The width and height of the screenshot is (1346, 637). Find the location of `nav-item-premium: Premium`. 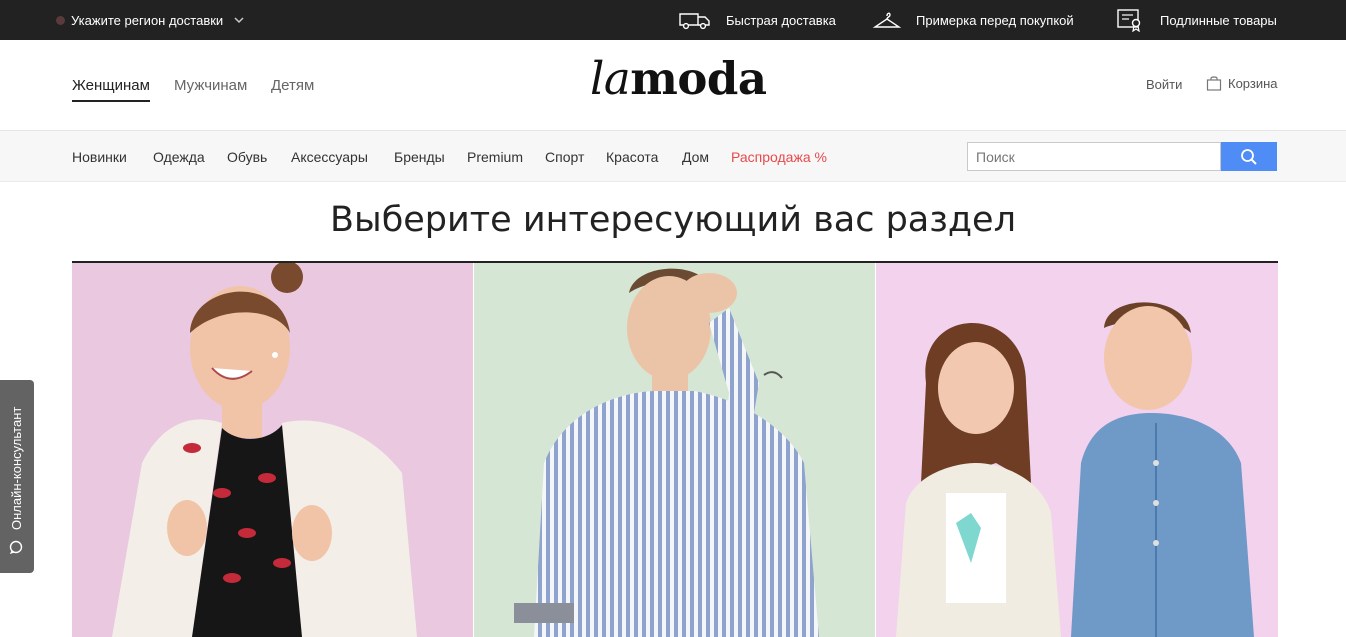

nav-item-premium: Premium is located at coordinates (495, 157).